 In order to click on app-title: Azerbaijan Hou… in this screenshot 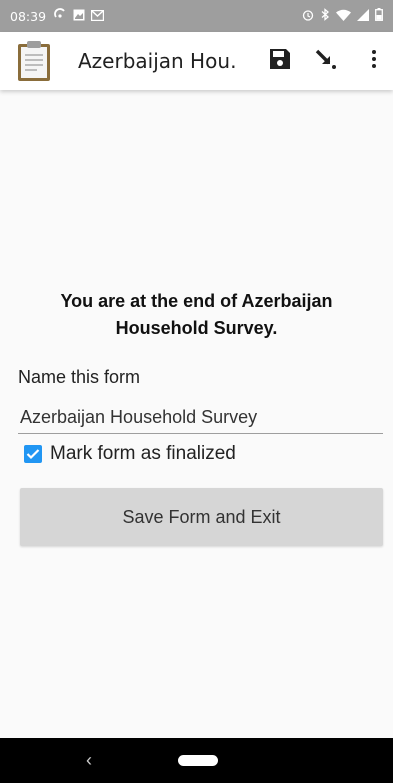, I will do `click(158, 61)`.